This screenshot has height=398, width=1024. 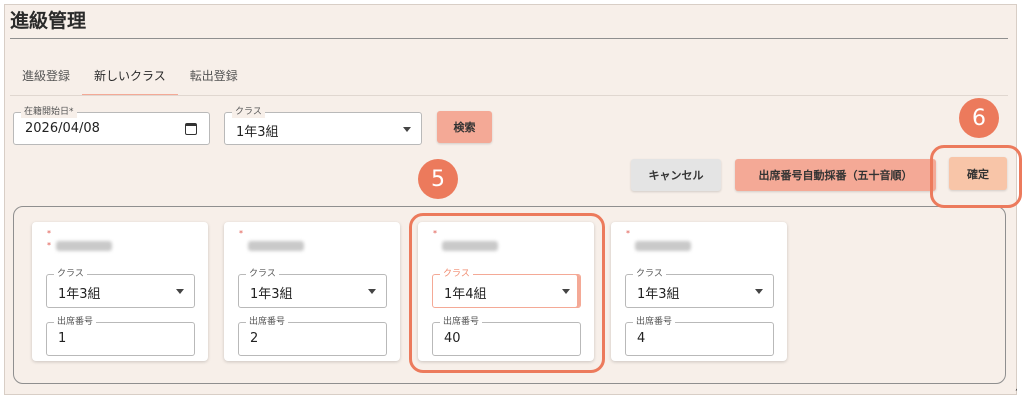 What do you see at coordinates (323, 125) in the screenshot?
I see `class-select: クラス 1年3組` at bounding box center [323, 125].